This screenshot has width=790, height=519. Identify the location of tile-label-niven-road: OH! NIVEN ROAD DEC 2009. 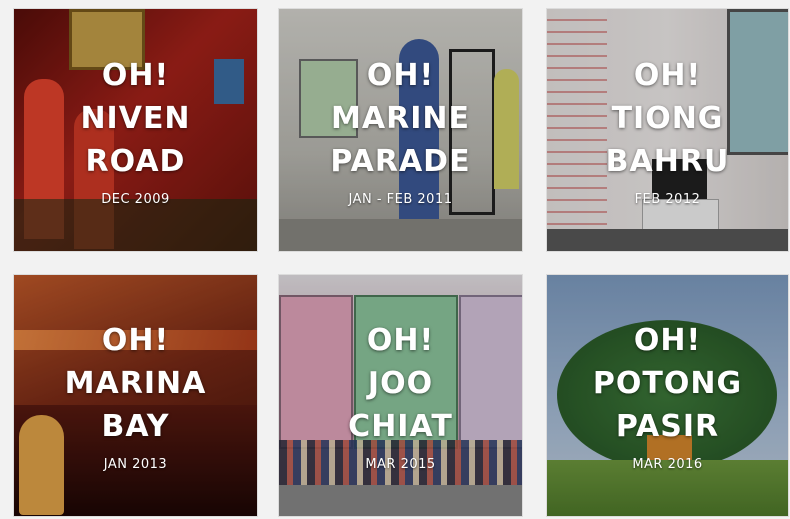
(135, 130).